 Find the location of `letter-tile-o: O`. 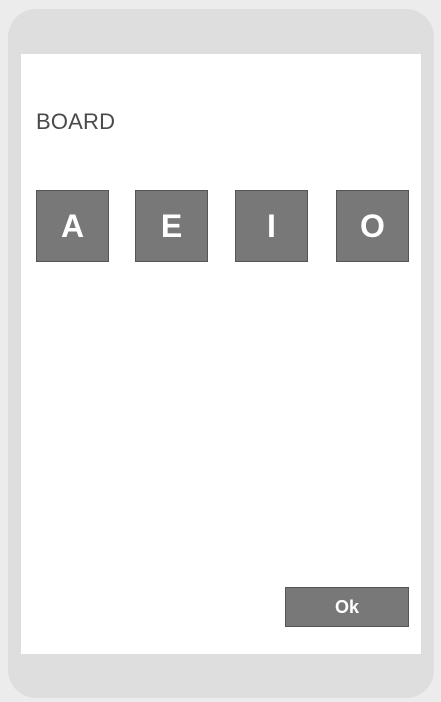

letter-tile-o: O is located at coordinates (372, 226).